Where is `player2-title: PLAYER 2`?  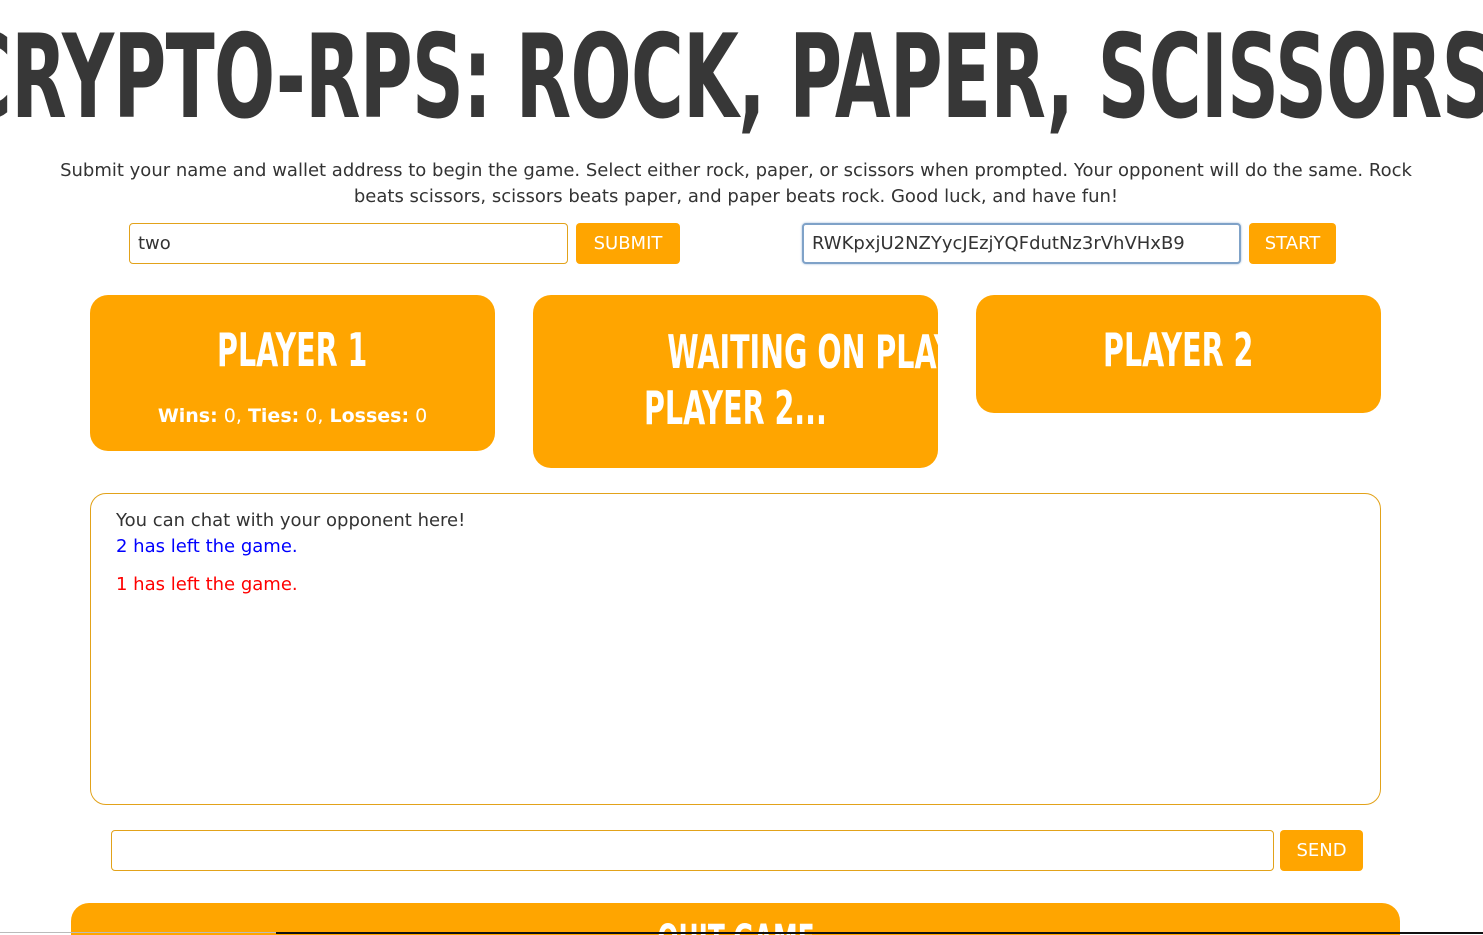 player2-title: PLAYER 2 is located at coordinates (1178, 350).